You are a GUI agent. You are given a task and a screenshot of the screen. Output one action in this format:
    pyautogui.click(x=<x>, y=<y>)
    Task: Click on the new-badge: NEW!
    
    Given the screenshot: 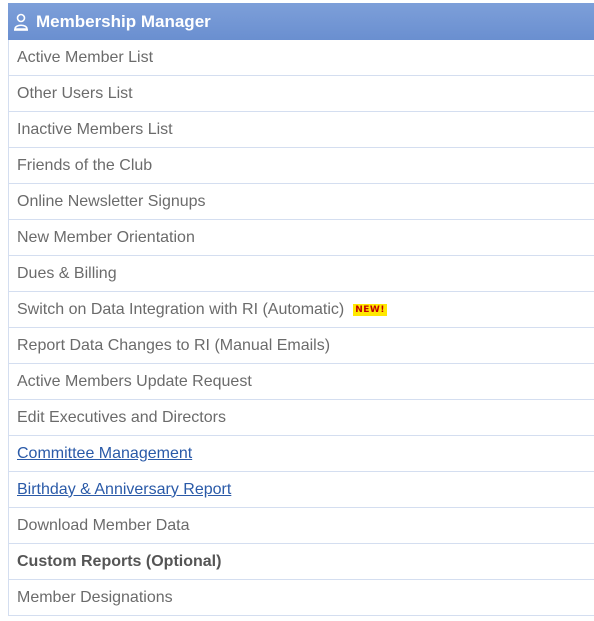 What is the action you would take?
    pyautogui.click(x=370, y=309)
    